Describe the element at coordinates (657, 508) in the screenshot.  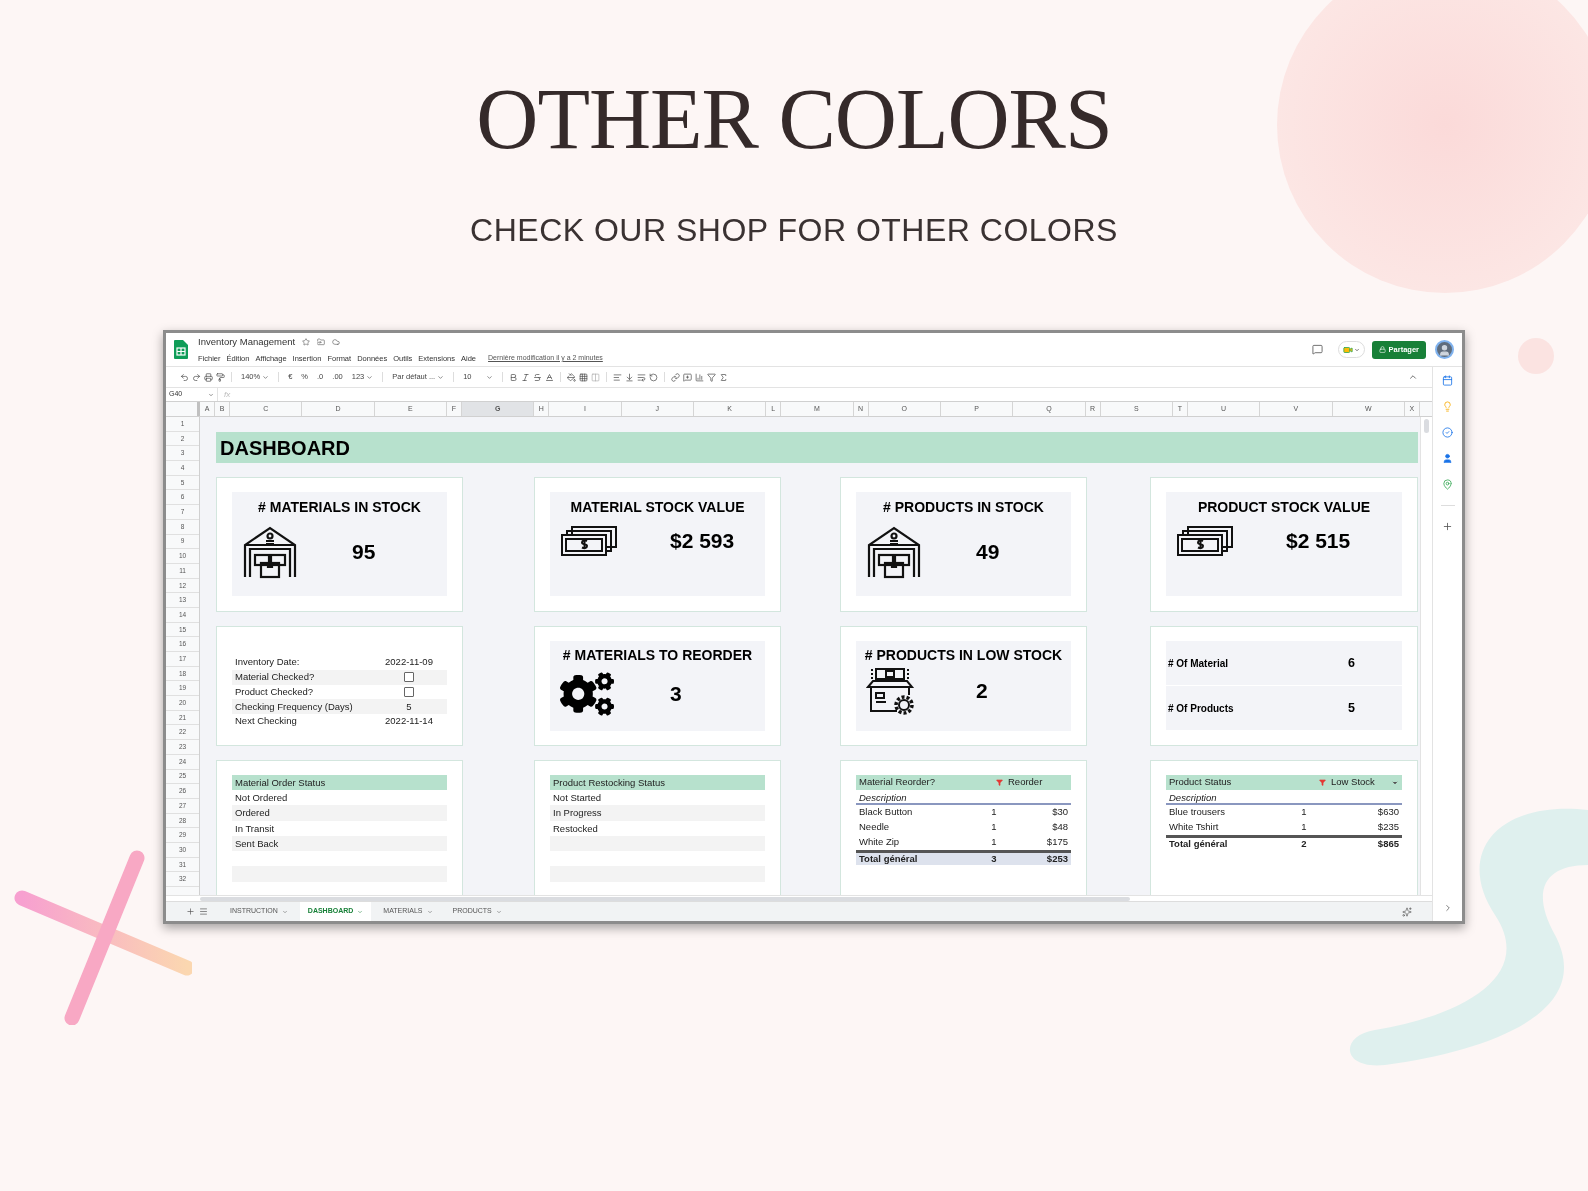
I see `kpi-title: MATERIAL STOCK VALUE` at that location.